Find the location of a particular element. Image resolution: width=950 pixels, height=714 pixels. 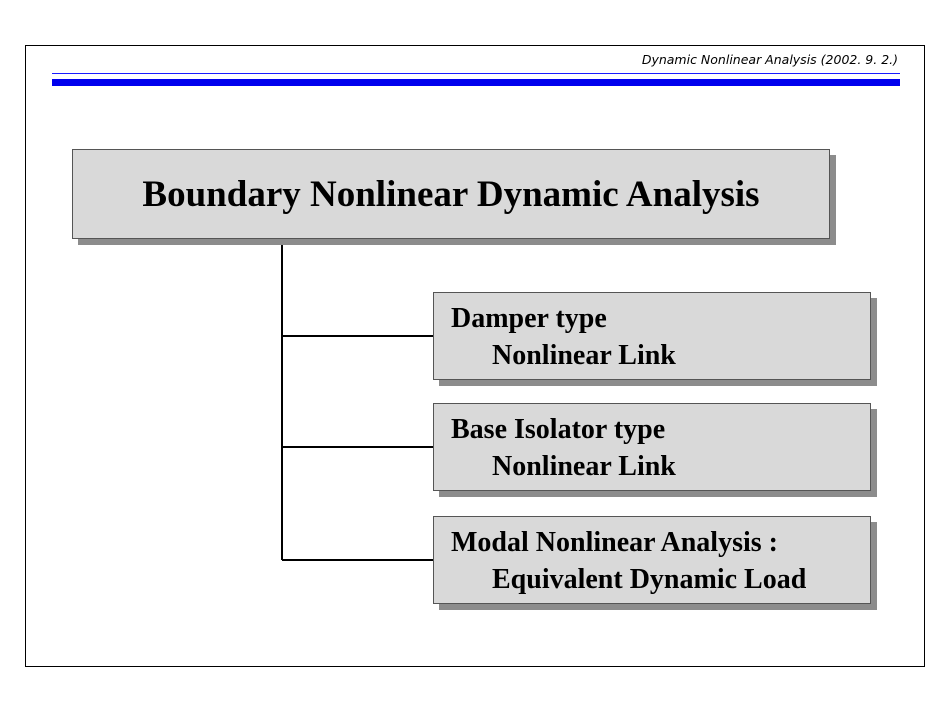

header-rule-thick is located at coordinates (476, 82).